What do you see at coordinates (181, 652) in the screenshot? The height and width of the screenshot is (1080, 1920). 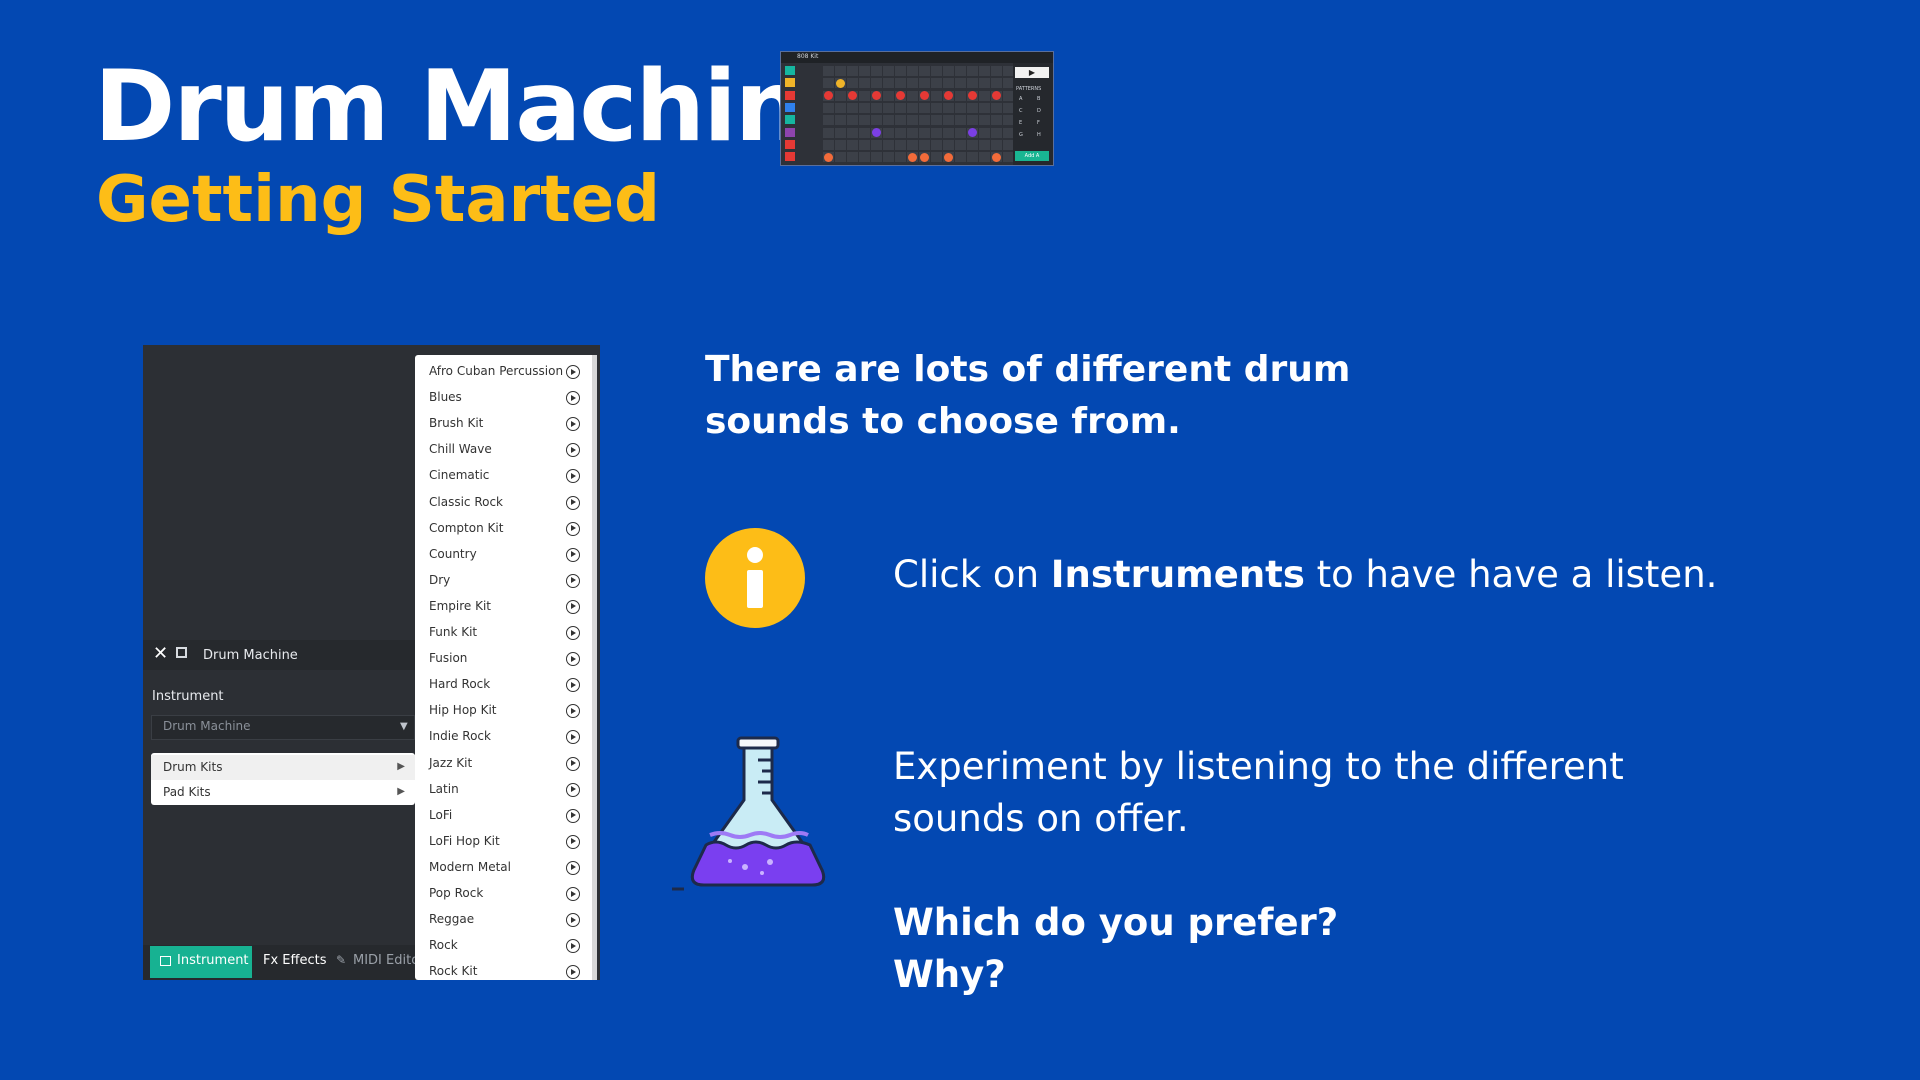 I see `fullscreen-icon` at bounding box center [181, 652].